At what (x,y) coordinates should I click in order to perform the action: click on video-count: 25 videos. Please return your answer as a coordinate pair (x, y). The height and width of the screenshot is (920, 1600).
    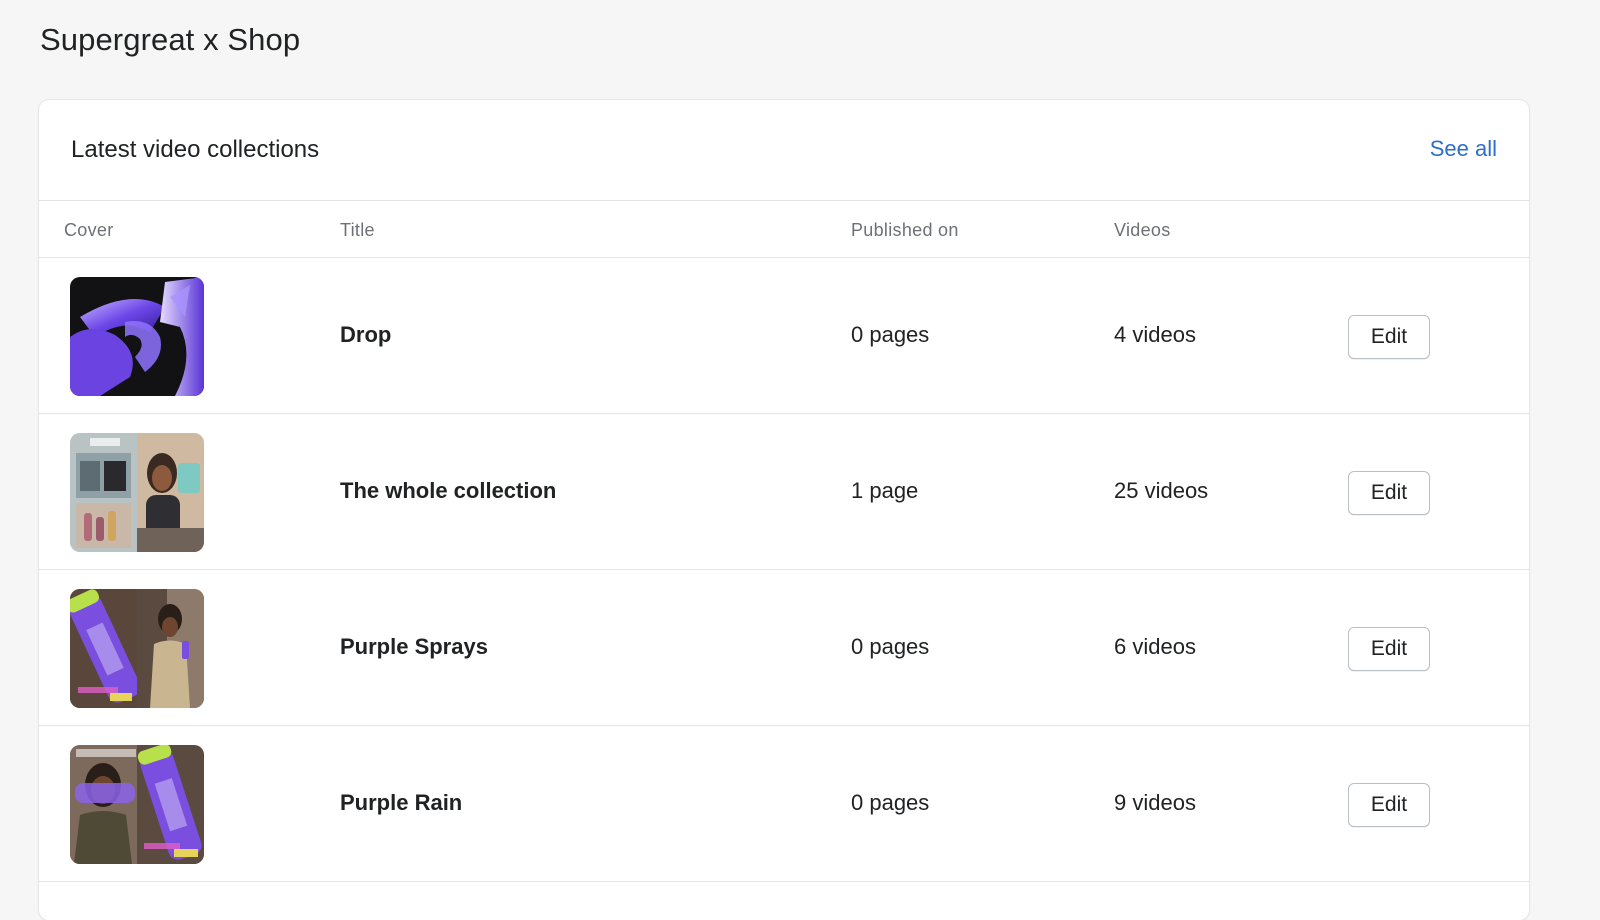
    Looking at the image, I should click on (1161, 490).